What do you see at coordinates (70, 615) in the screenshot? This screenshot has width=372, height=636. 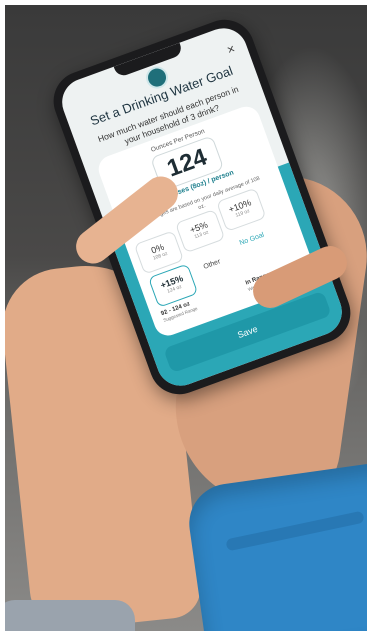 I see `grey-sleeve` at bounding box center [70, 615].